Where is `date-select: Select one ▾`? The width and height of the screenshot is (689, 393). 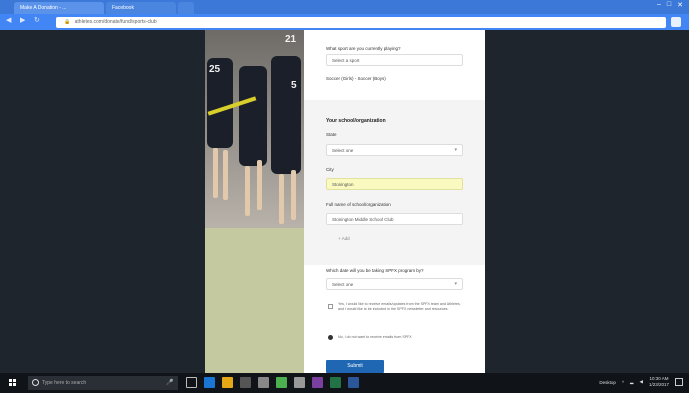
date-select: Select one ▾ is located at coordinates (394, 284).